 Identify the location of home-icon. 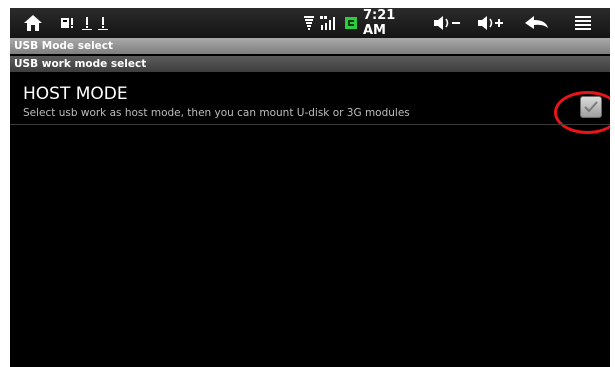
(33, 23).